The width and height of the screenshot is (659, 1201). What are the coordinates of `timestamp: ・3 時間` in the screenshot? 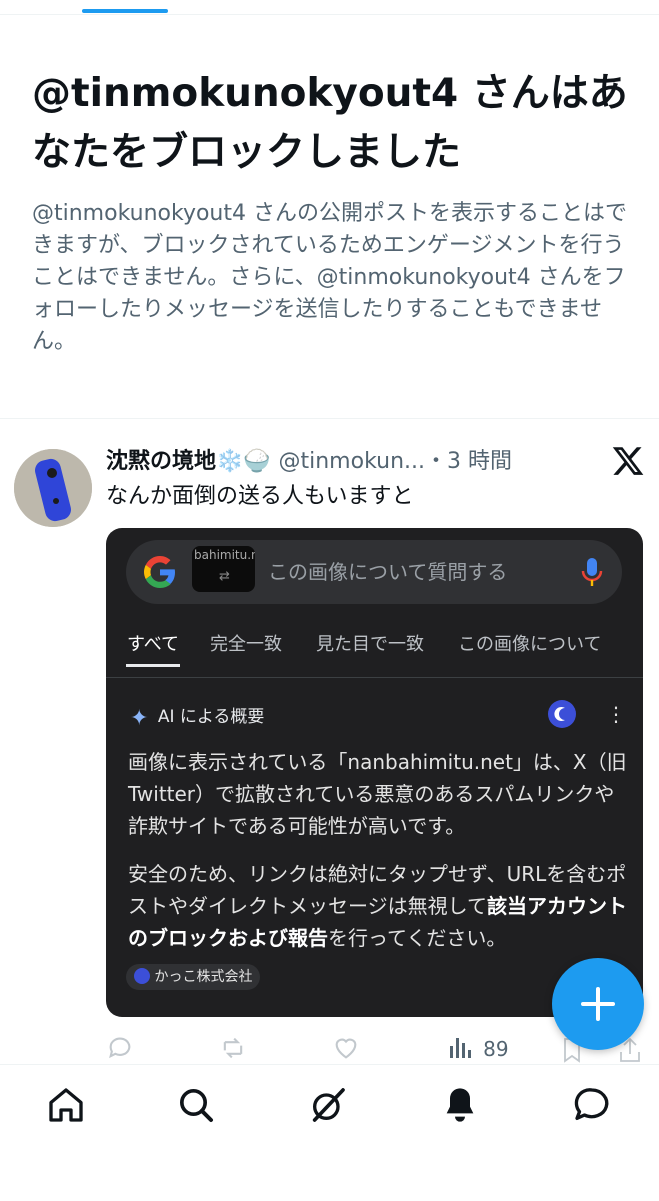 It's located at (468, 461).